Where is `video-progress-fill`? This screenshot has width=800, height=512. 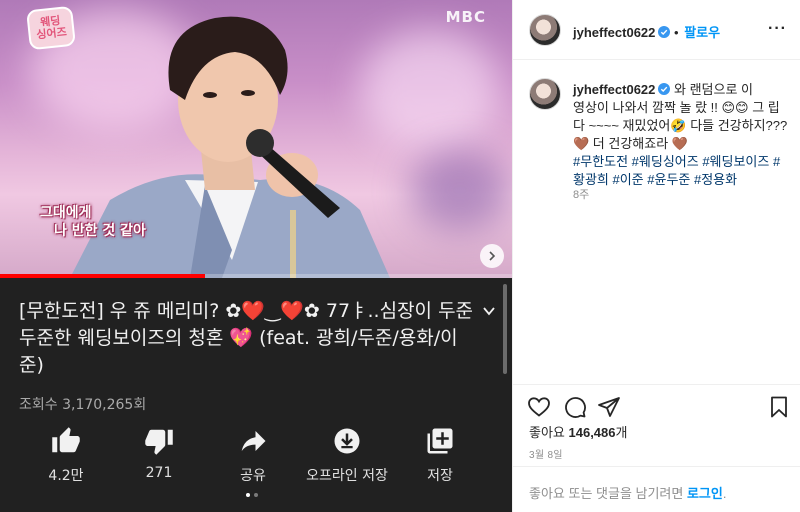
video-progress-fill is located at coordinates (102, 276).